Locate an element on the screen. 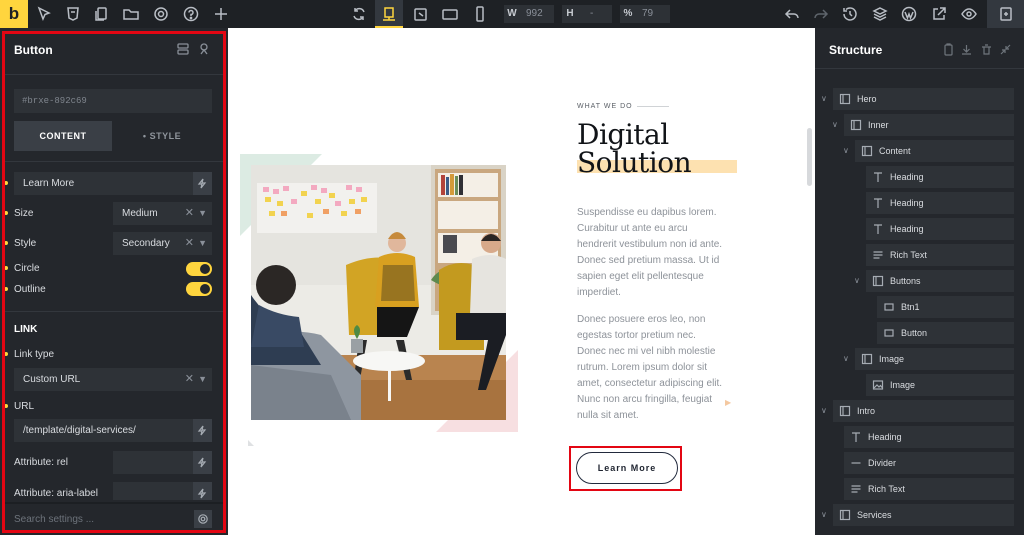  save-button is located at coordinates (1005, 14).